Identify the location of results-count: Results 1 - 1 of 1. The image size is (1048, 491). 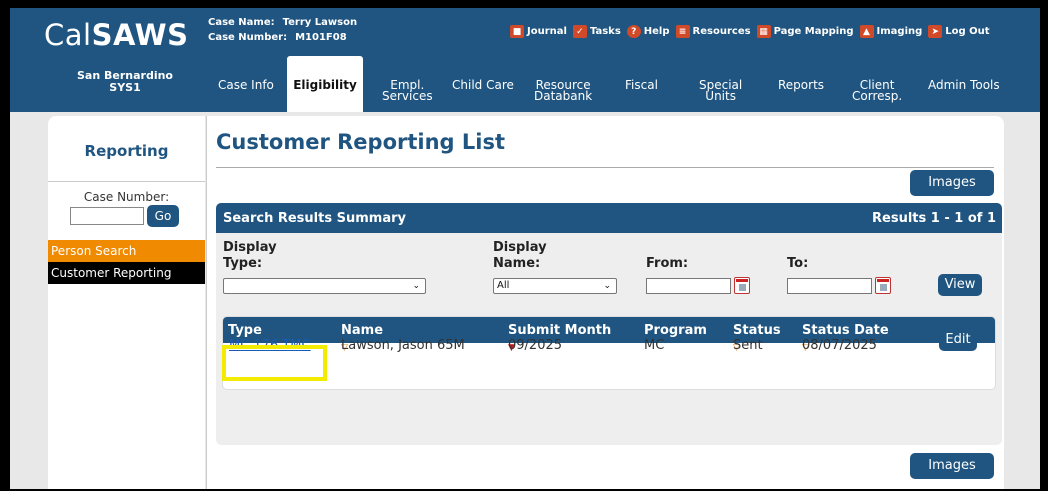
(934, 218).